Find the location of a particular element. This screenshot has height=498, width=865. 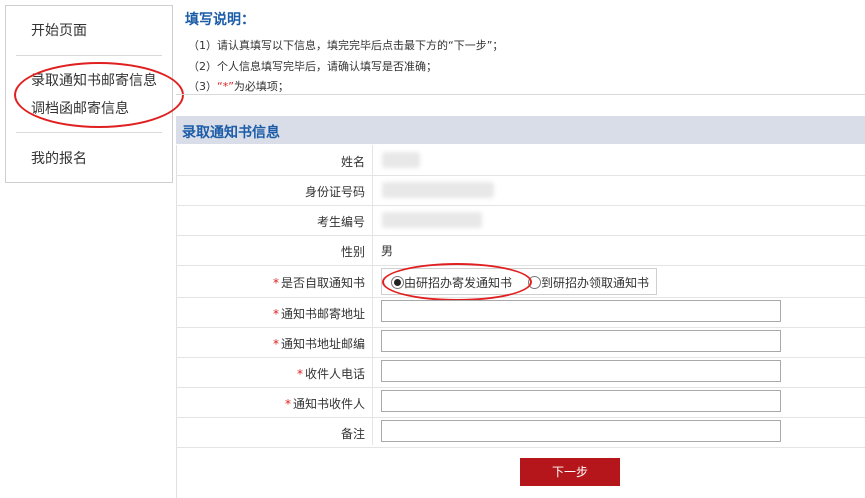

address-label-text: 通知书邮寄地址 is located at coordinates (322, 314).